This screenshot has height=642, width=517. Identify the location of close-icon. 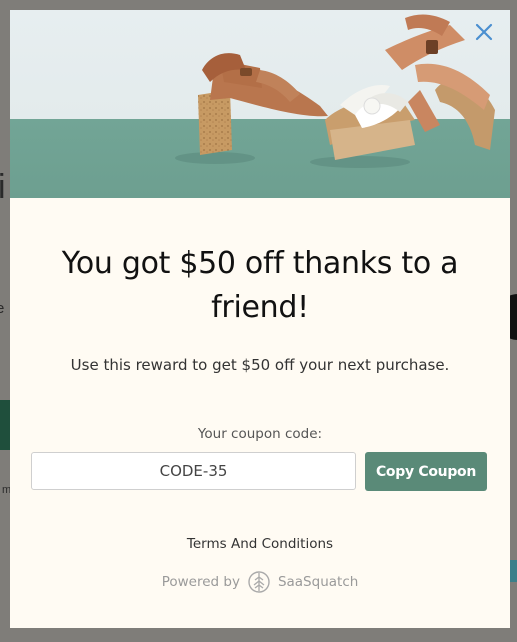
(484, 32).